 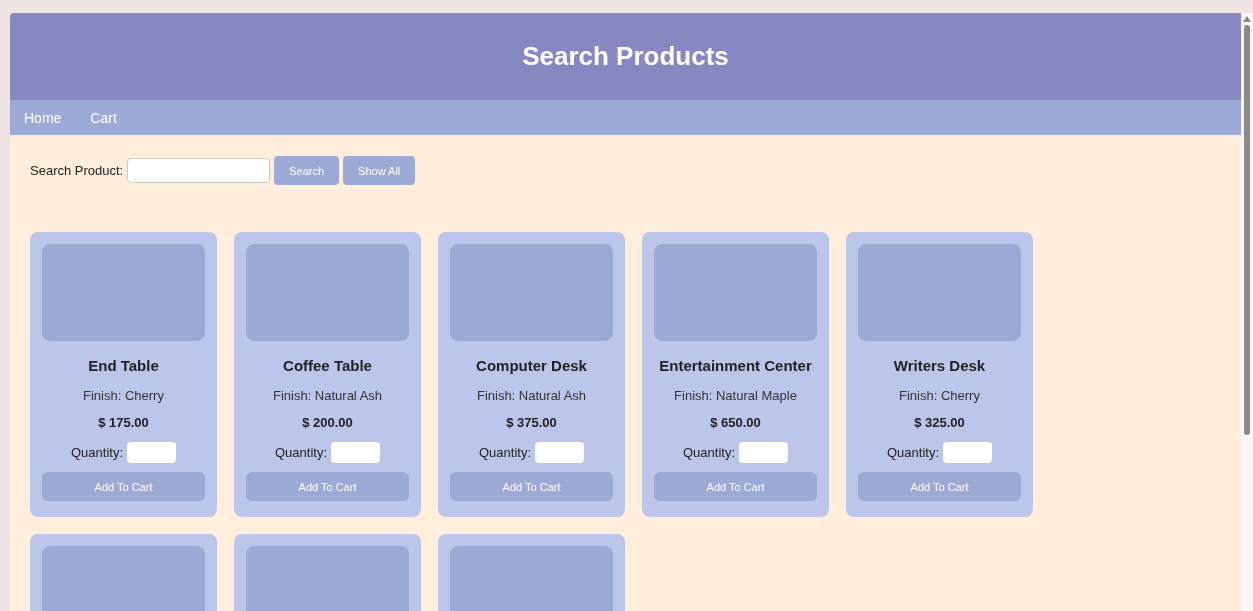 What do you see at coordinates (327, 422) in the screenshot?
I see `product-price: $ 200.00` at bounding box center [327, 422].